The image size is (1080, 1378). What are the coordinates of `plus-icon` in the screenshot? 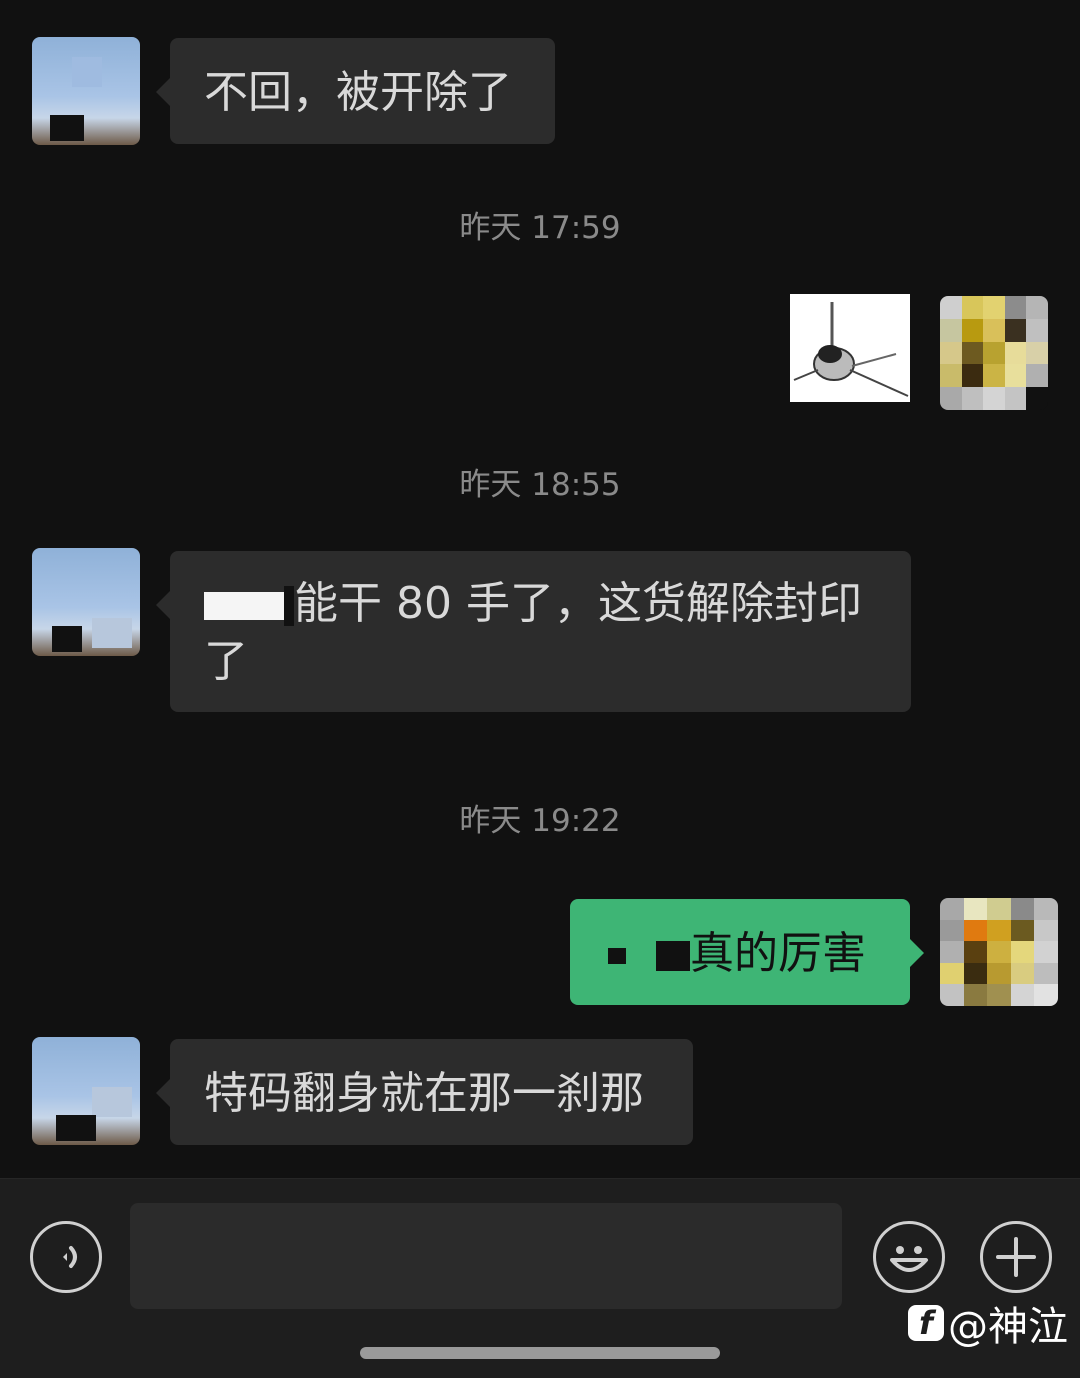 It's located at (1016, 1257).